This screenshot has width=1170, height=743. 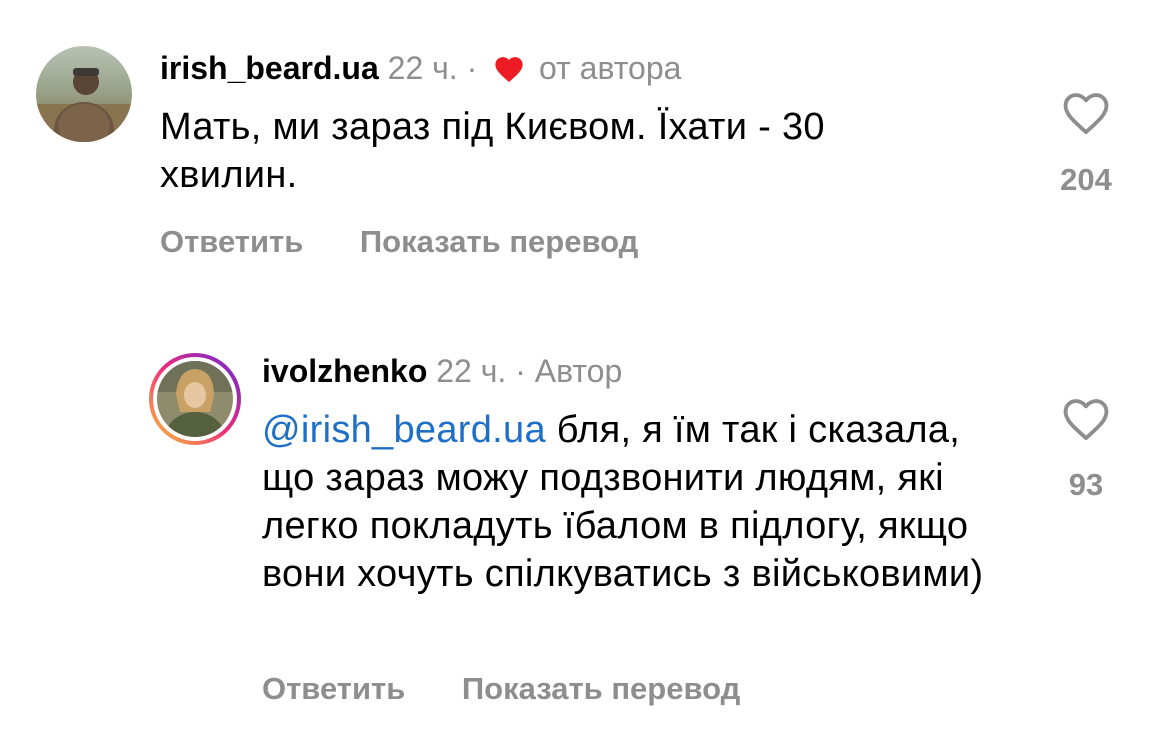 I want to click on heart-filled-icon, so click(x=509, y=72).